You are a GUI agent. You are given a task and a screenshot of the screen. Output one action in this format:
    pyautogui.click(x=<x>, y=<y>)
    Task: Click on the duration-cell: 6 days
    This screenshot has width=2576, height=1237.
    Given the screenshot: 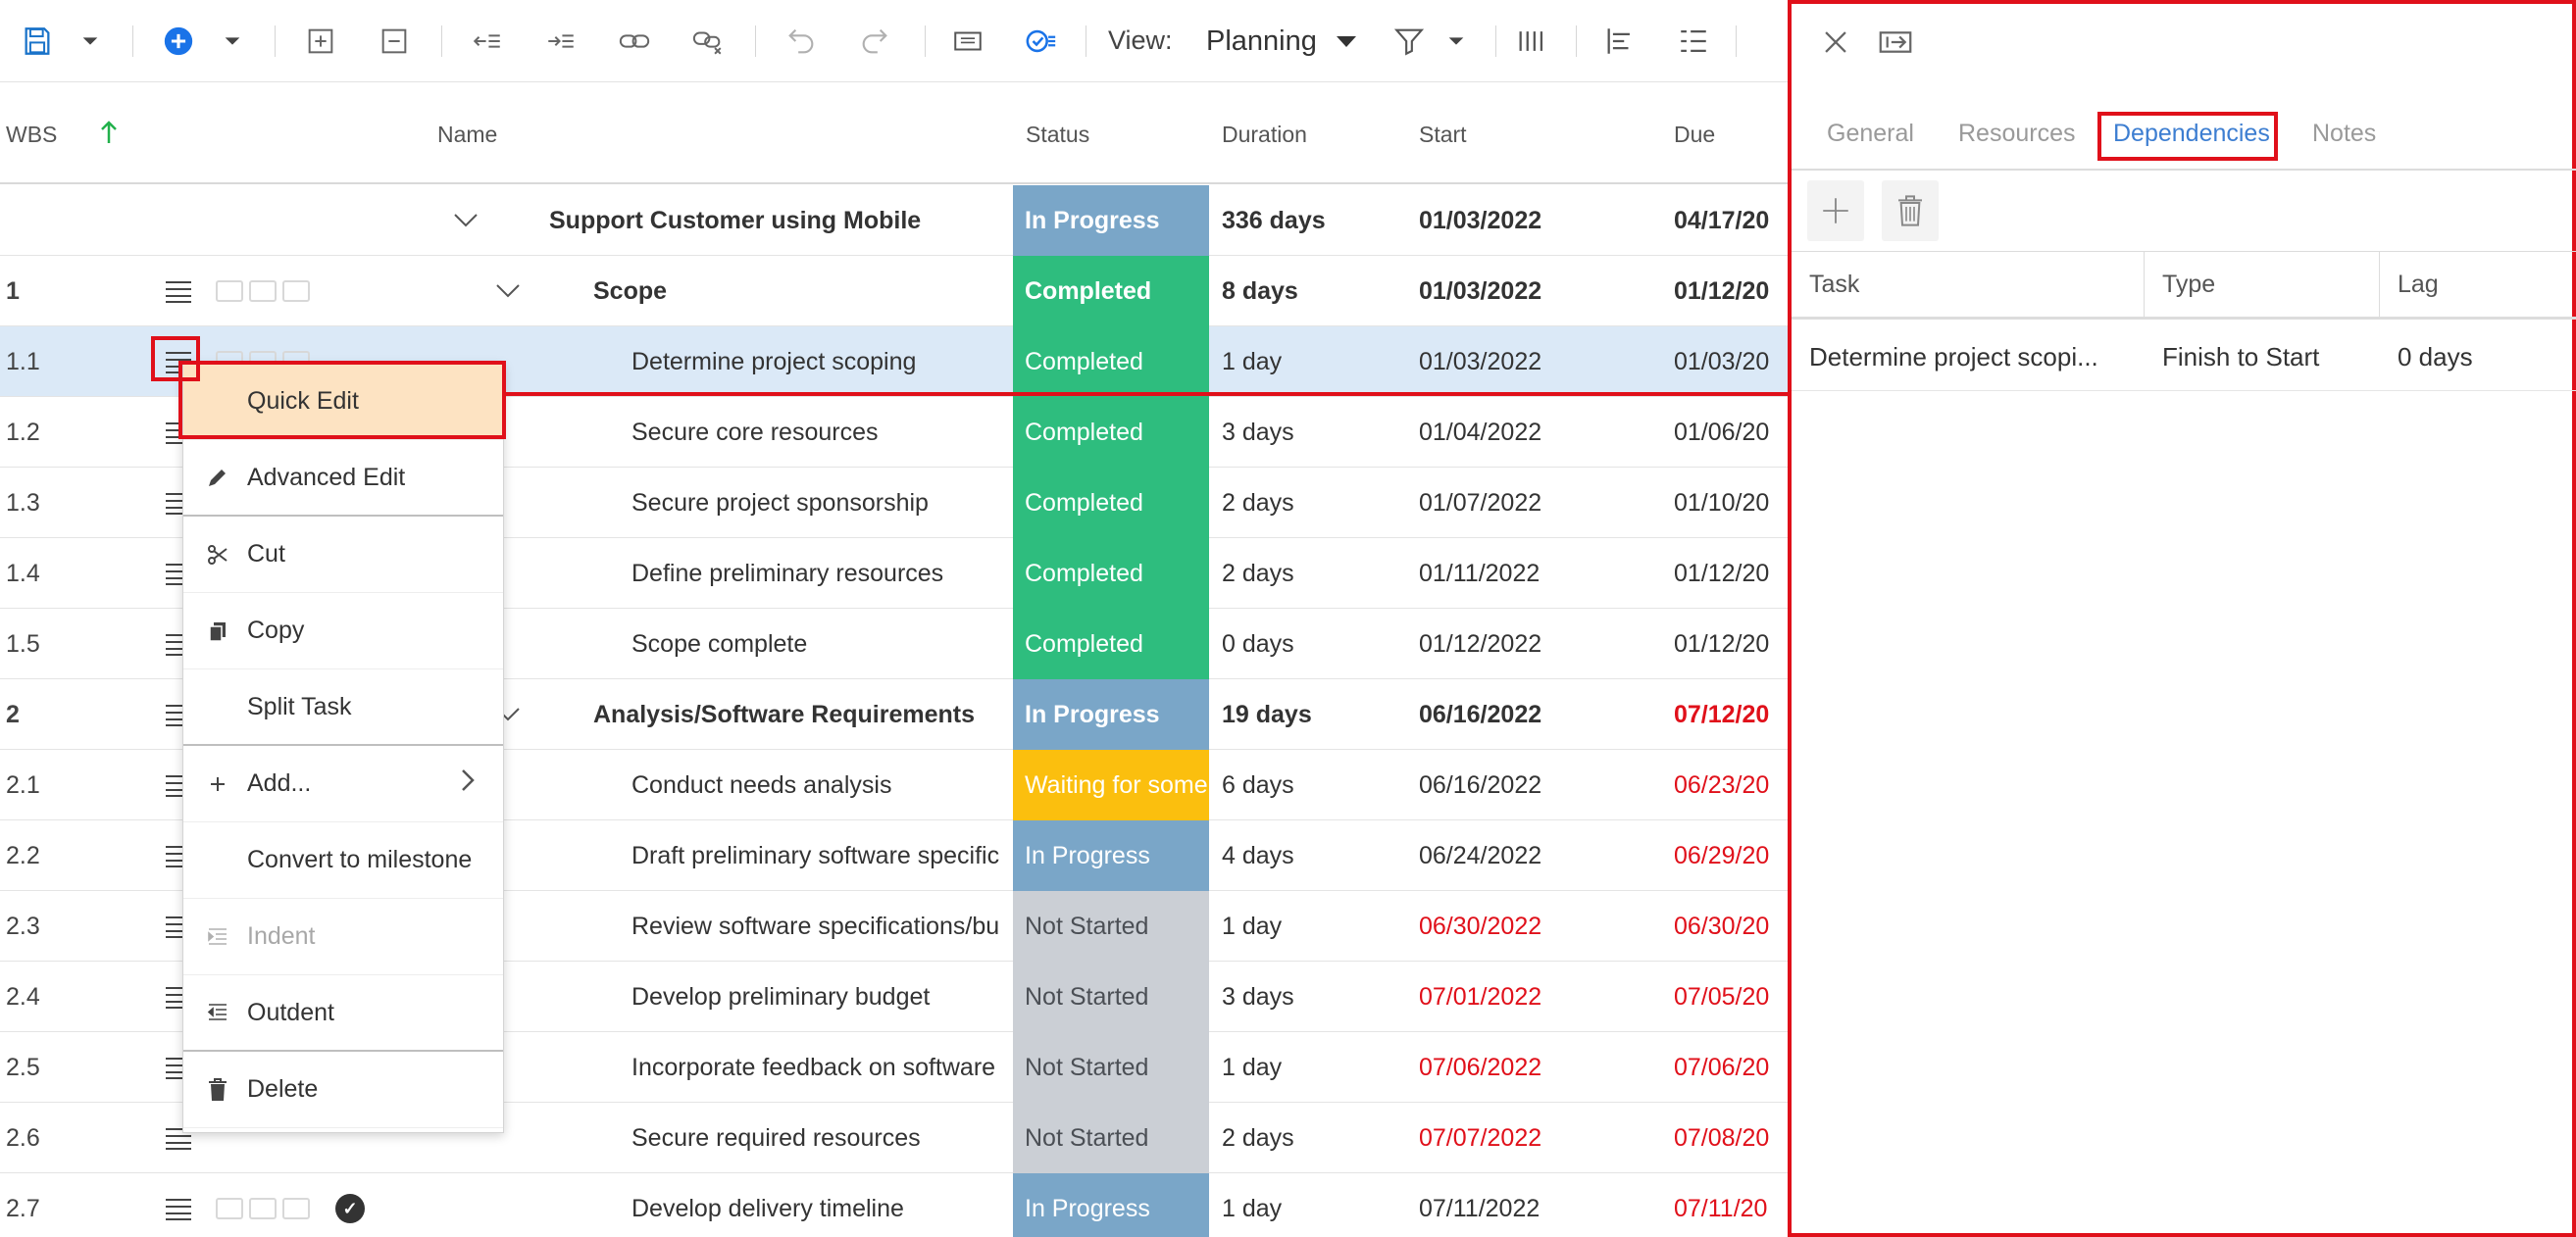 What is the action you would take?
    pyautogui.click(x=1310, y=785)
    